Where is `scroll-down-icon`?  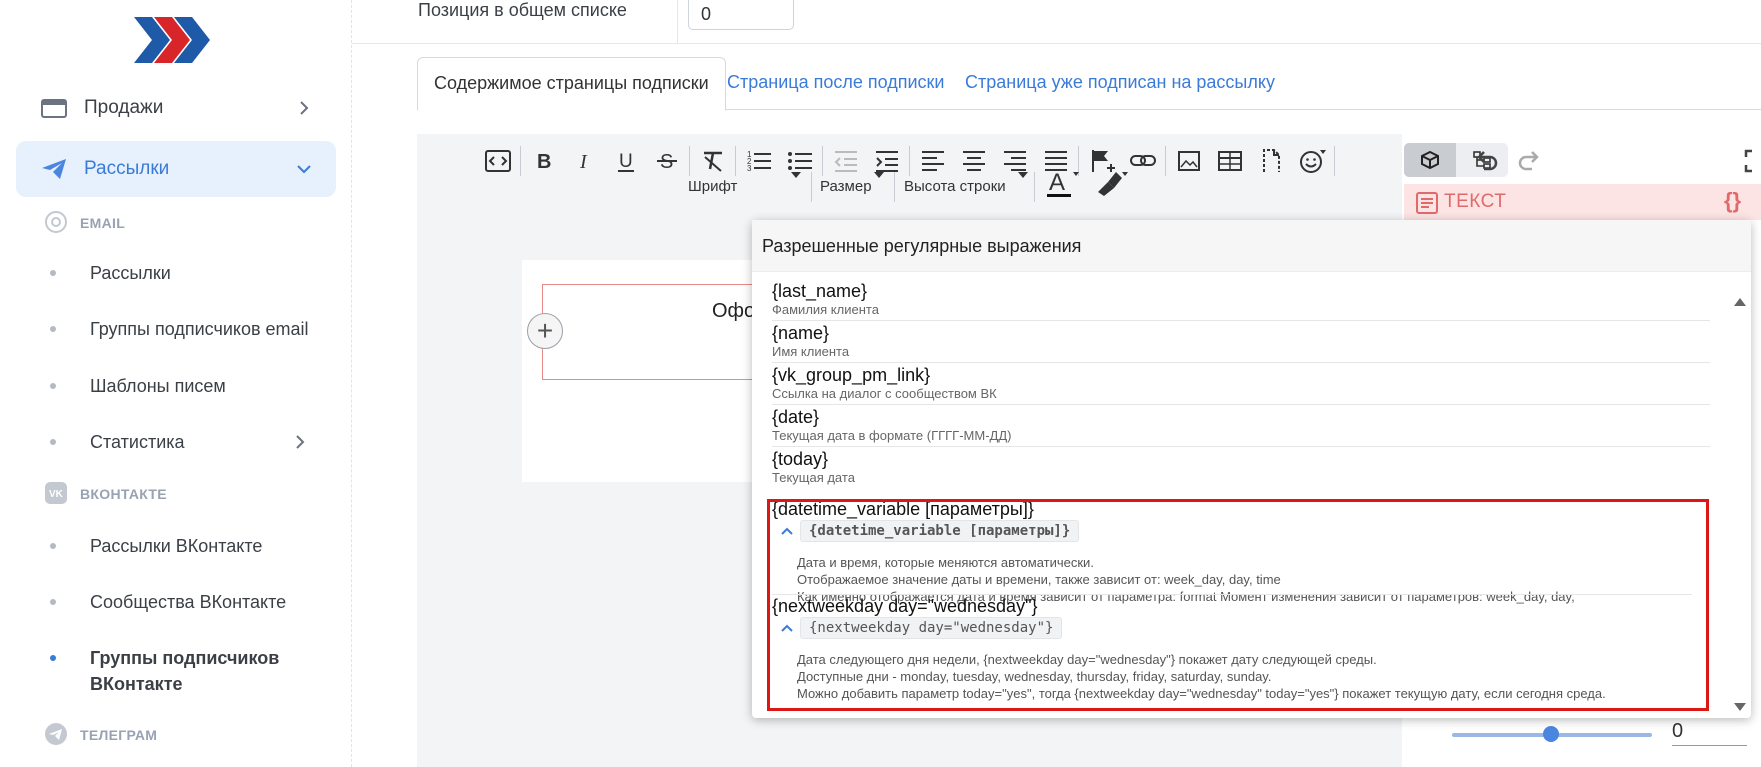
scroll-down-icon is located at coordinates (1740, 707).